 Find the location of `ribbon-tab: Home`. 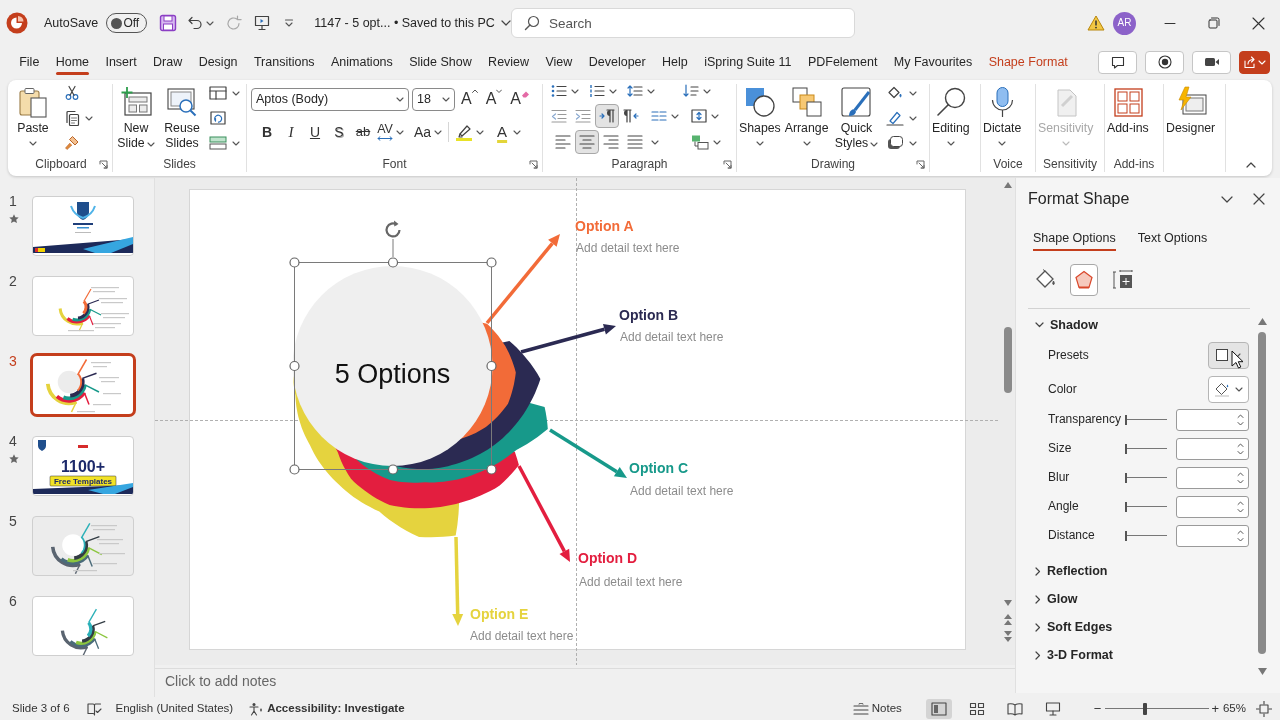

ribbon-tab: Home is located at coordinates (72, 62).